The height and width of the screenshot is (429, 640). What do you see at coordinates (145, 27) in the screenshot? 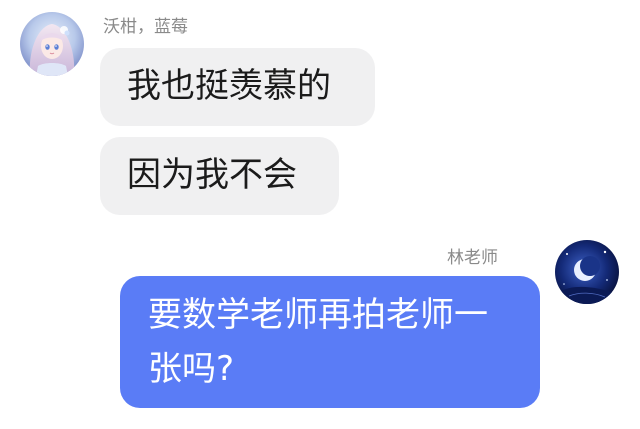
I see `sender-name-left: 沃柑，蓝莓` at bounding box center [145, 27].